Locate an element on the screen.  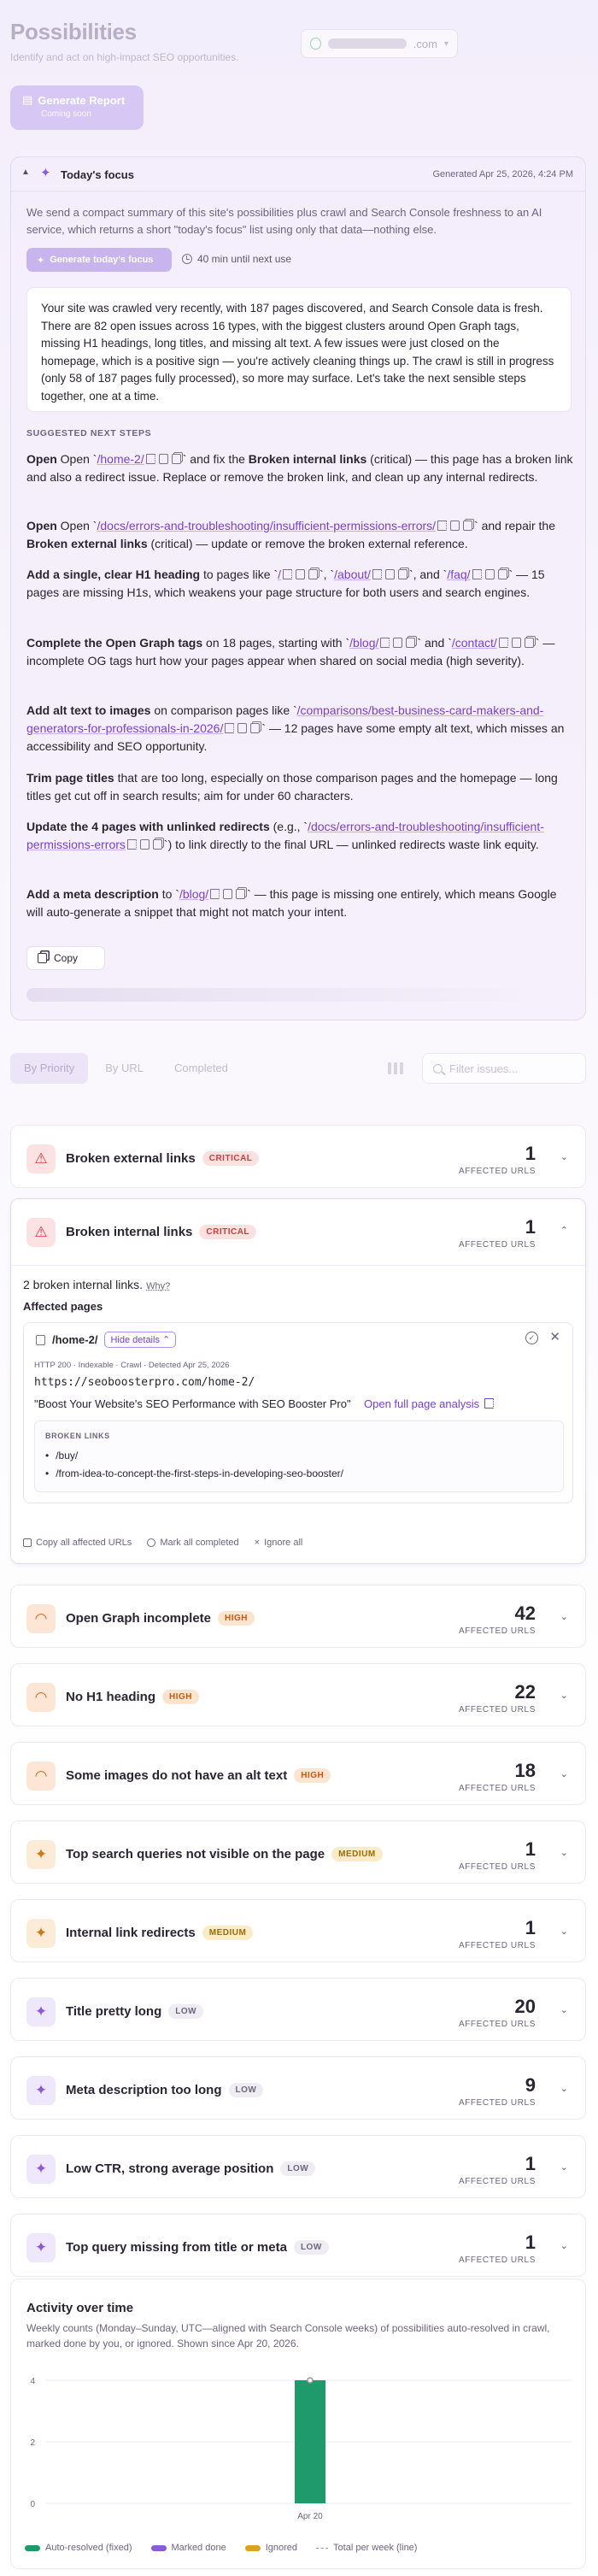
step-link: /about/ is located at coordinates (353, 574).